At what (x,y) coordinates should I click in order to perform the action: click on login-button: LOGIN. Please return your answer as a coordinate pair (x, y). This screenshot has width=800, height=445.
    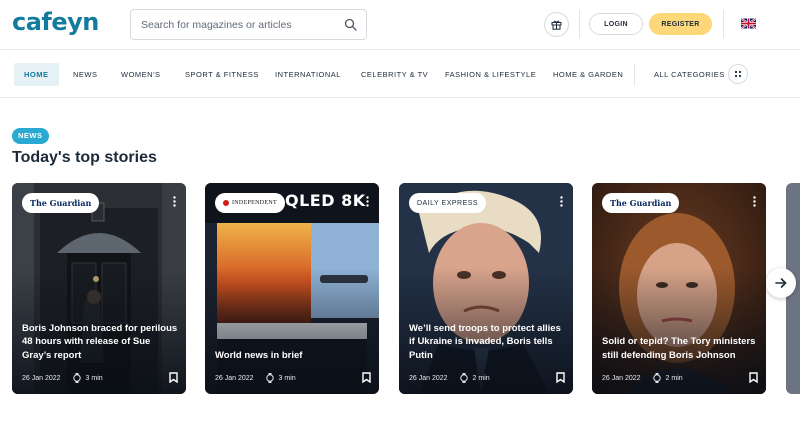
    Looking at the image, I should click on (616, 24).